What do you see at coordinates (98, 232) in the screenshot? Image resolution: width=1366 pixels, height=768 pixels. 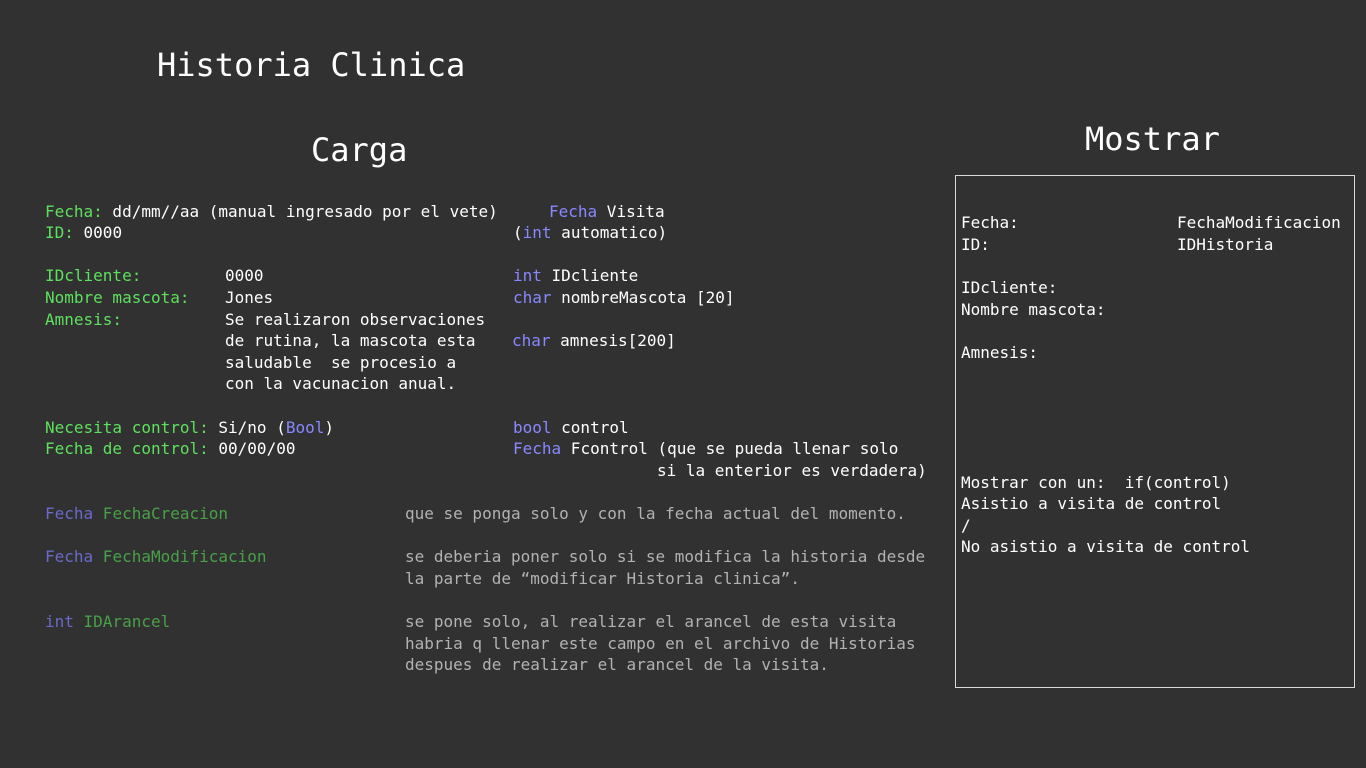 I see `id-value: 0000` at bounding box center [98, 232].